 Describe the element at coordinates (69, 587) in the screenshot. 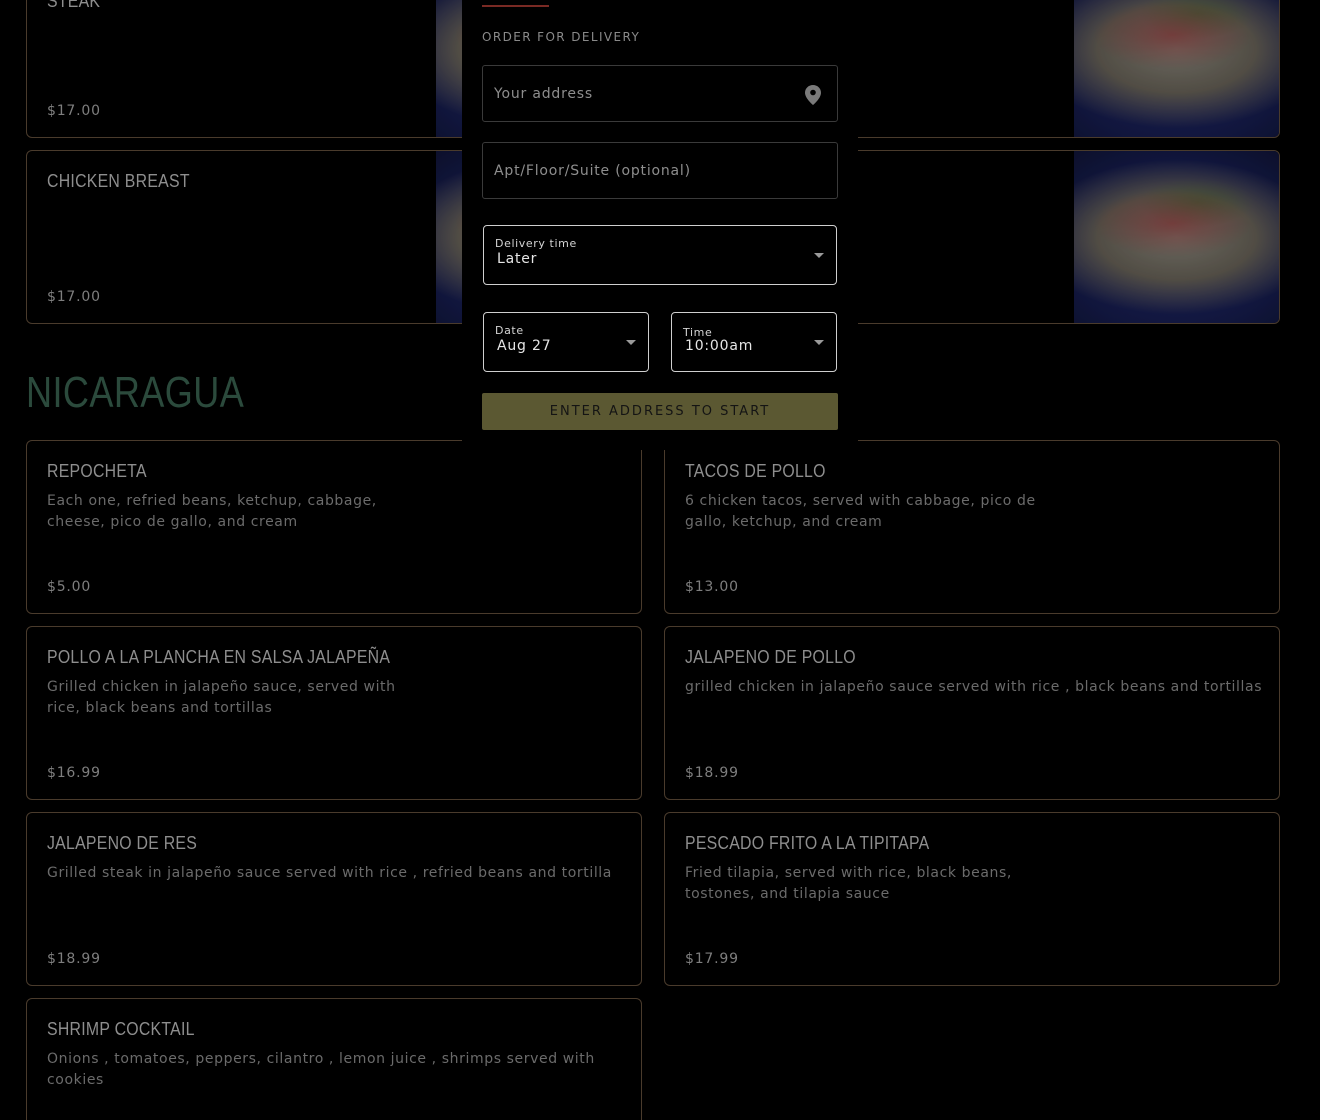

I see `menu-item-price: $5.00` at that location.